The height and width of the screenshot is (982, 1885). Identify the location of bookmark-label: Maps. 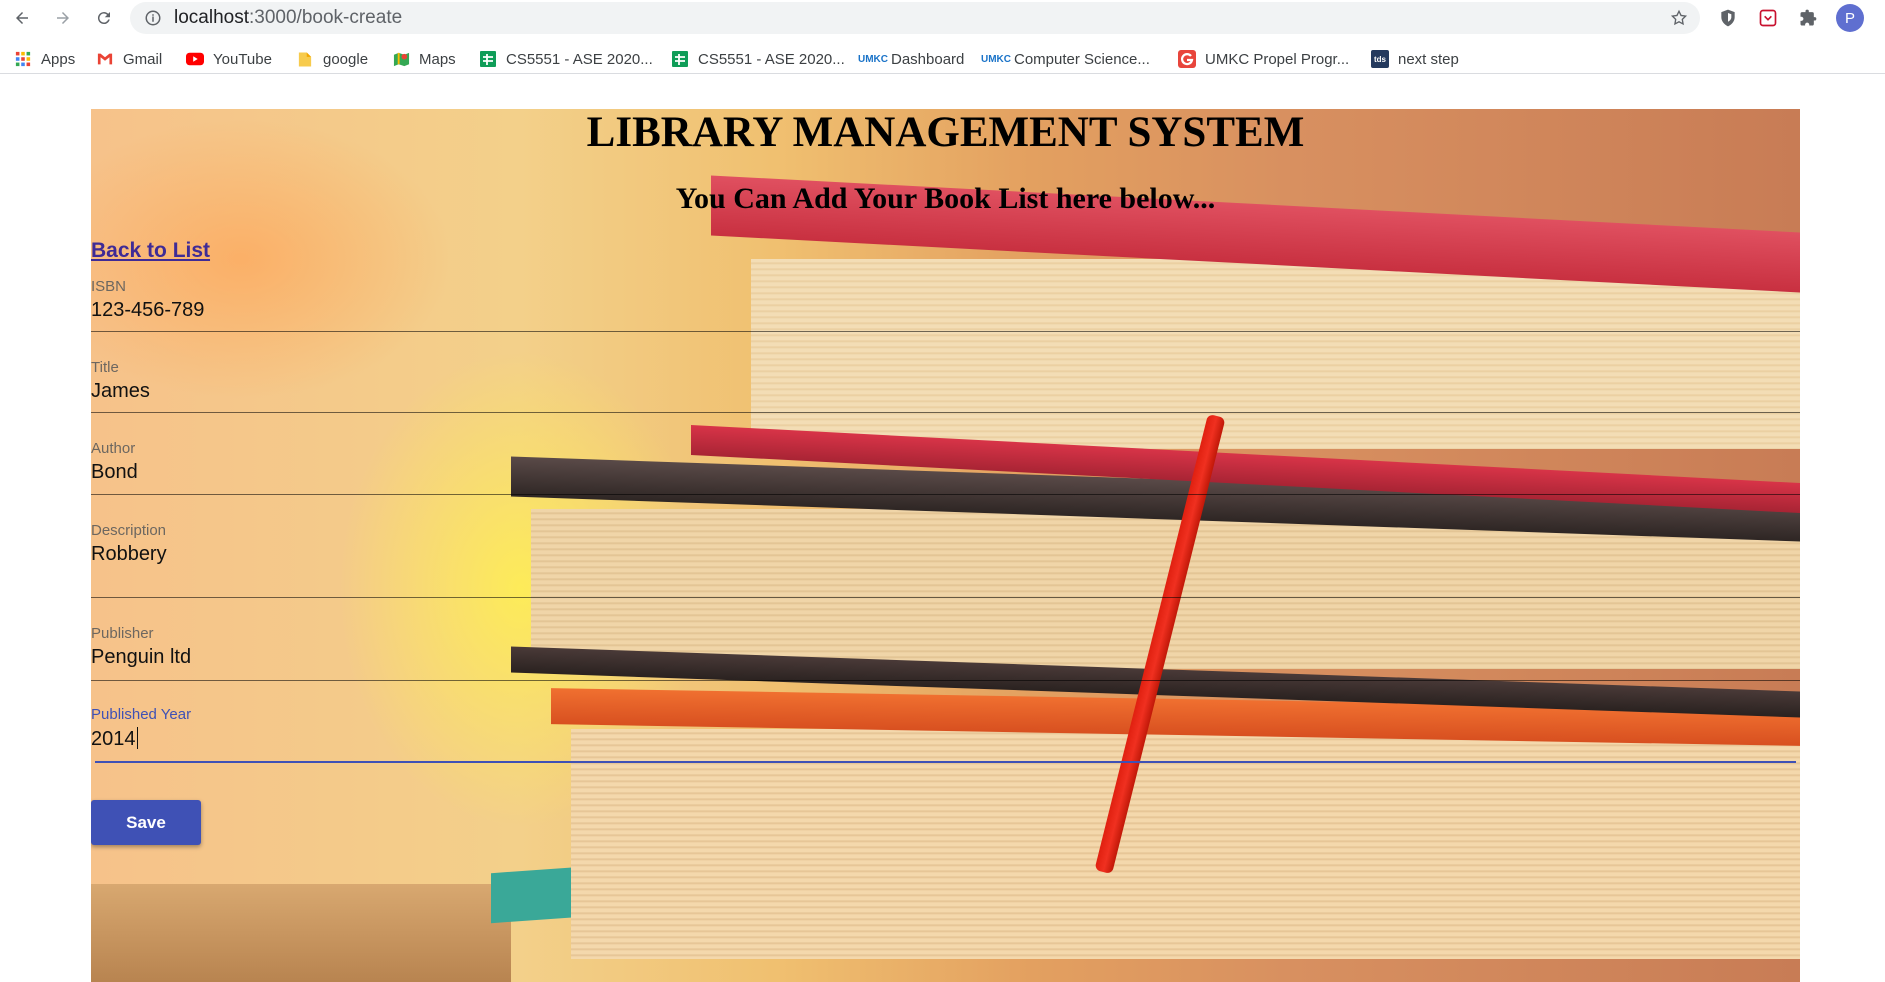
(437, 59).